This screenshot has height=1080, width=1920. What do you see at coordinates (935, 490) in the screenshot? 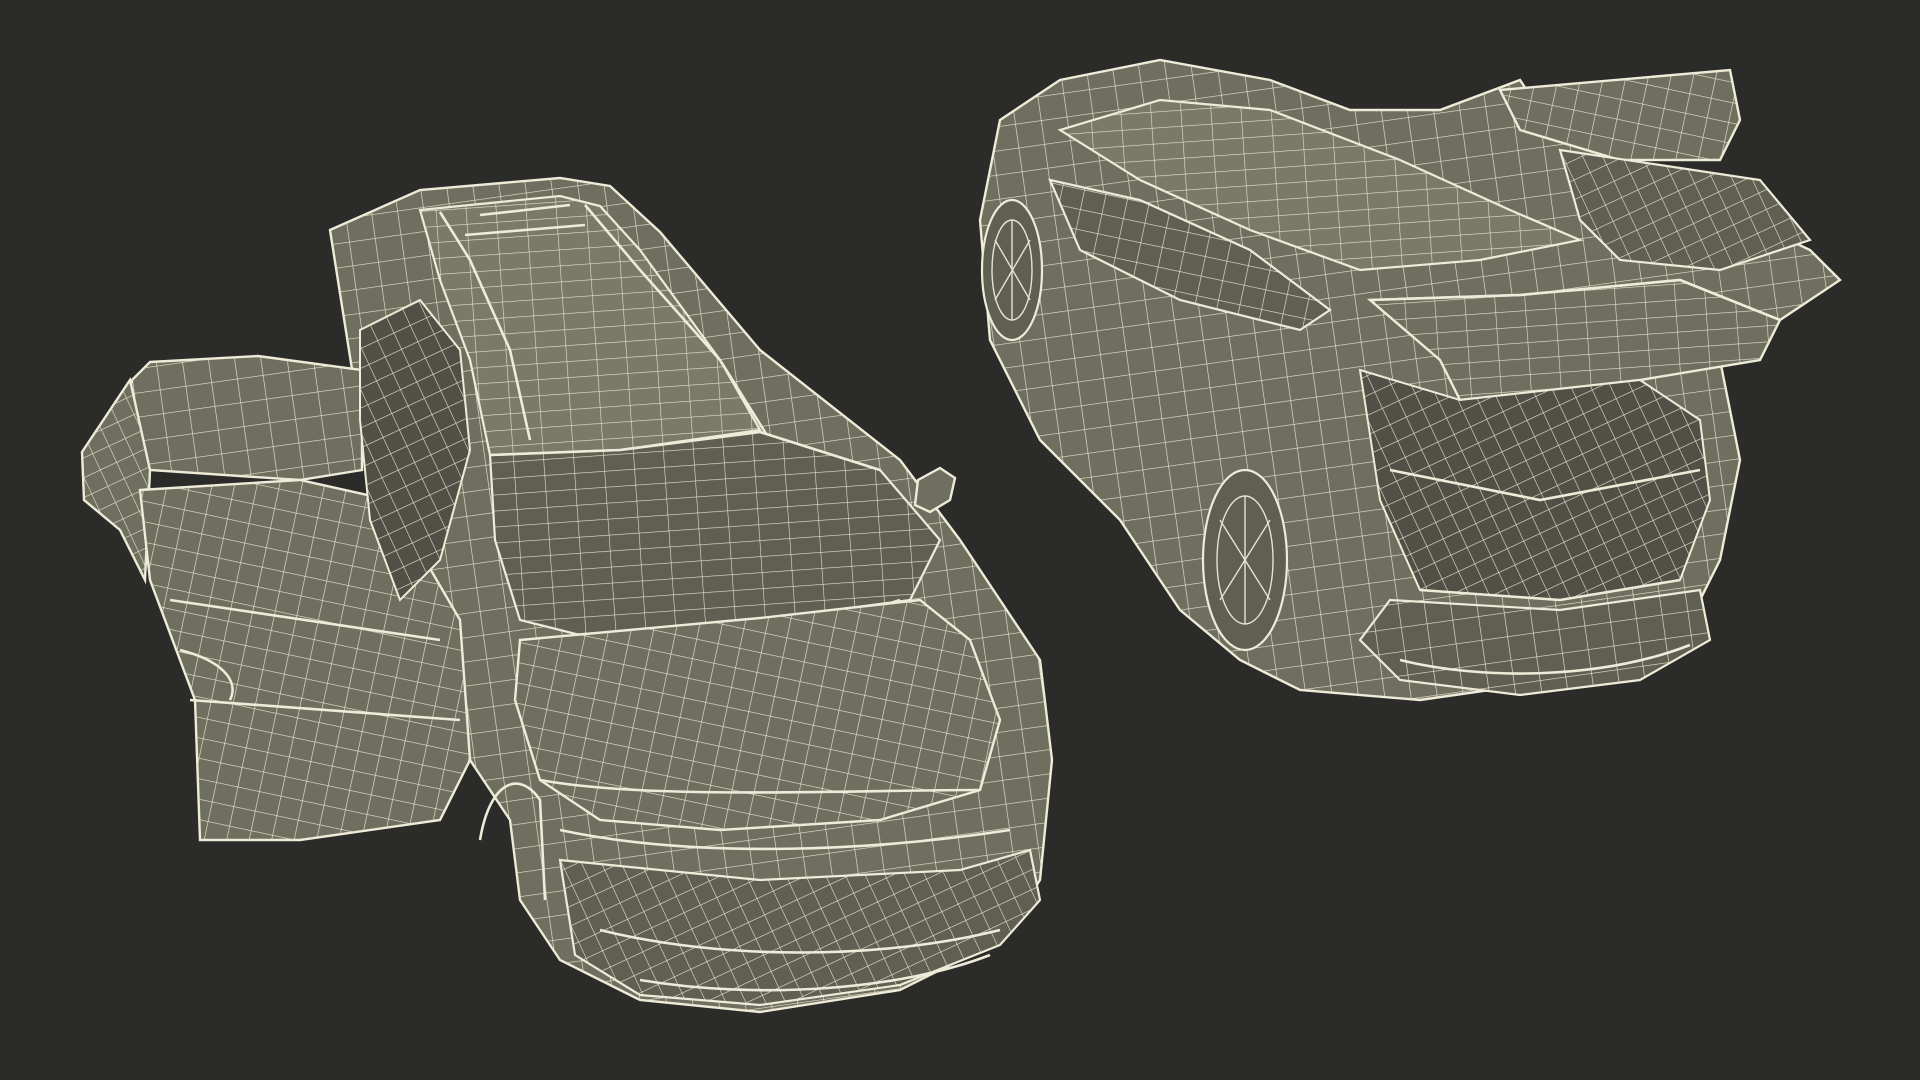
I see `side-mirror` at bounding box center [935, 490].